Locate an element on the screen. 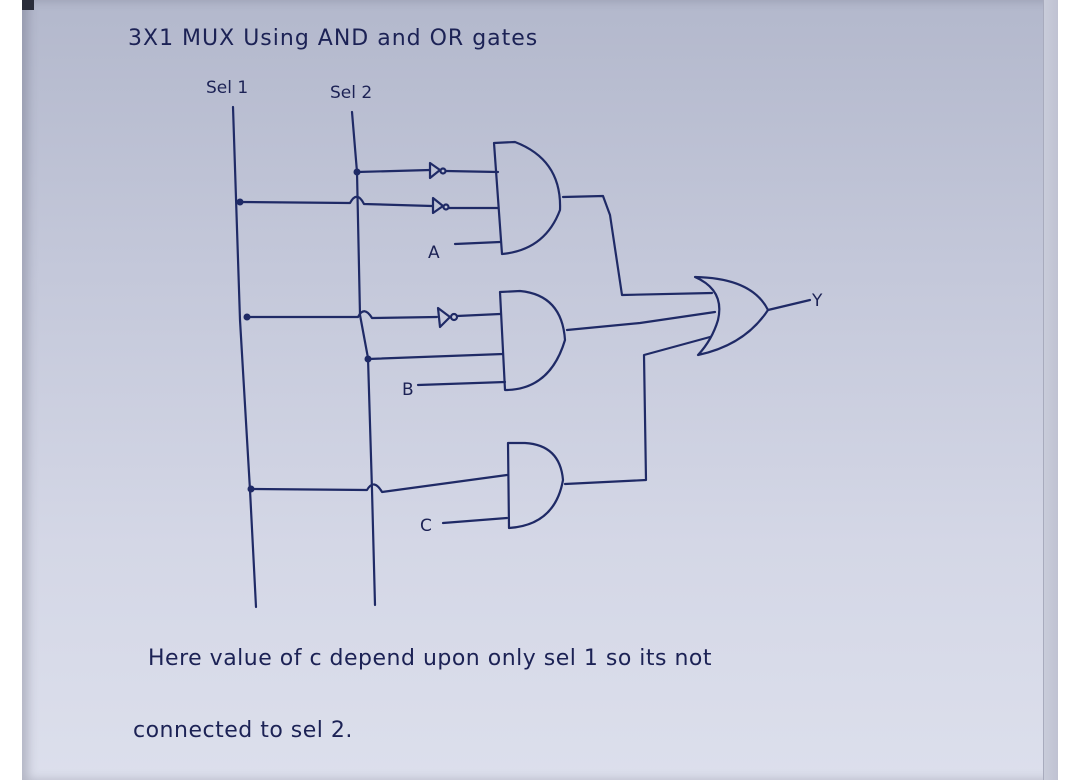 This screenshot has height=780, width=1080. wire-c-to-and3 is located at coordinates (475, 520).